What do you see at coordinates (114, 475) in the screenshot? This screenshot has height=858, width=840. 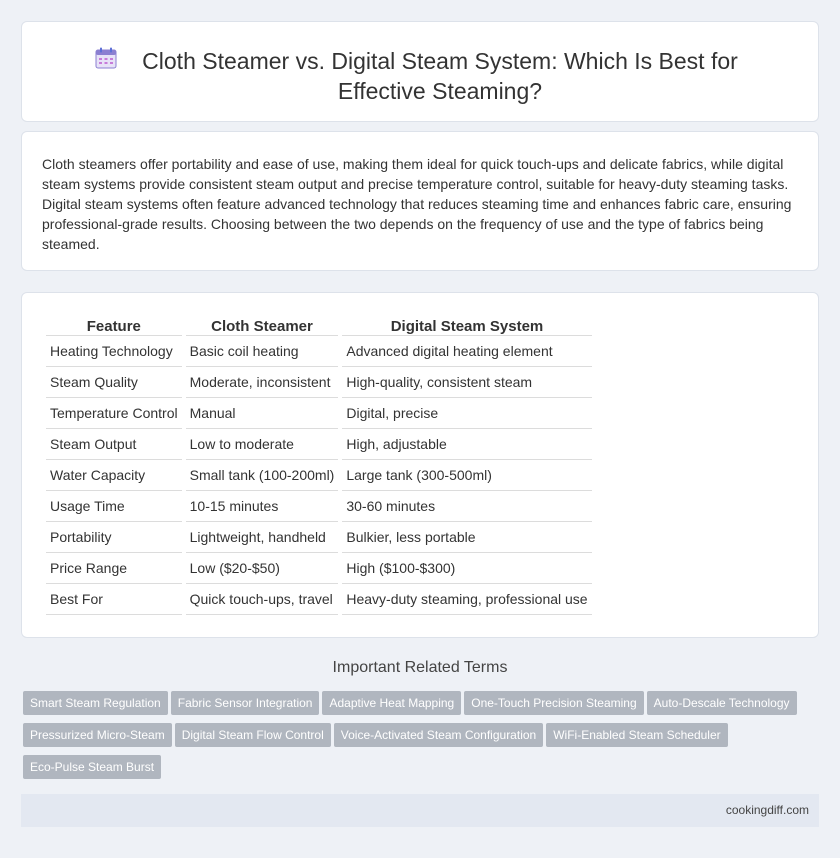 I see `table-cell: Water Capacity` at bounding box center [114, 475].